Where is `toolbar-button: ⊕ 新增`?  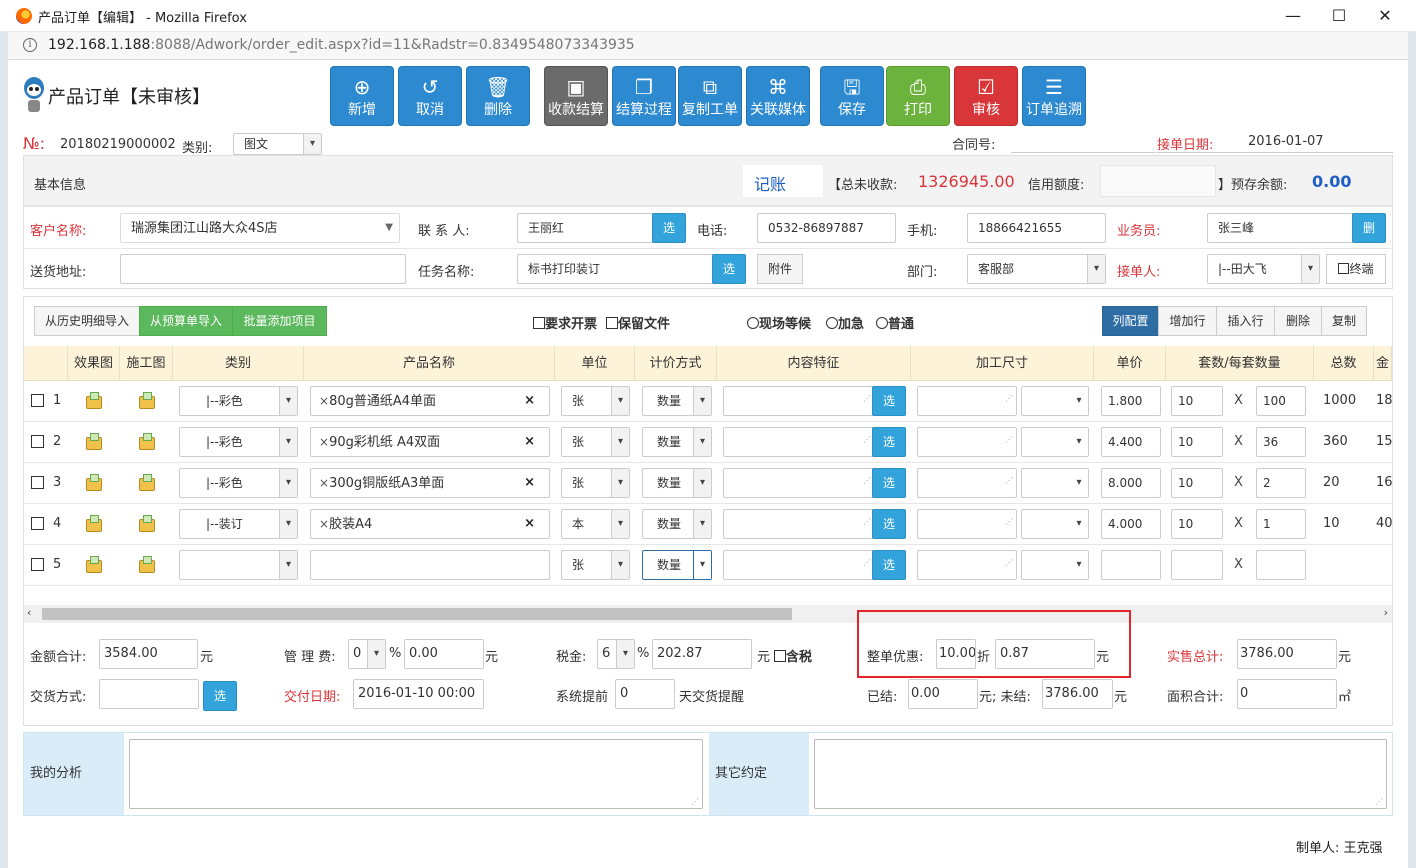 toolbar-button: ⊕ 新增 is located at coordinates (362, 96).